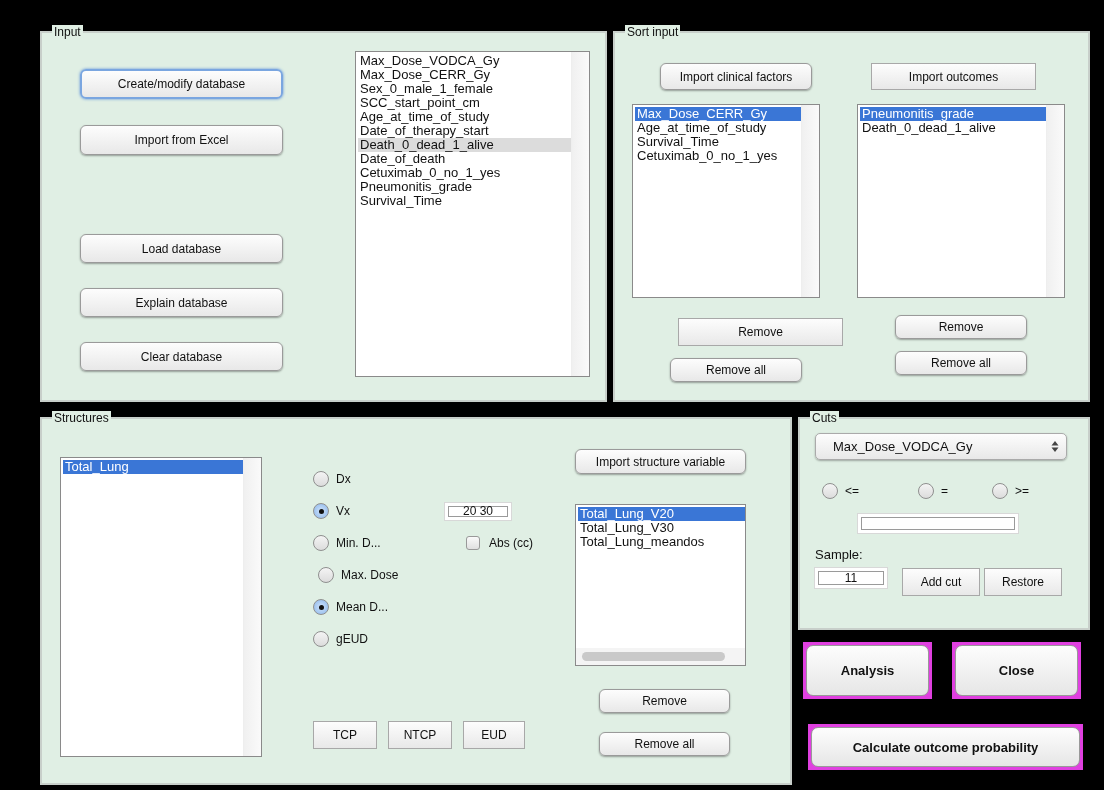 The width and height of the screenshot is (1104, 790). Describe the element at coordinates (653, 32) in the screenshot. I see `panel-title: Sort input` at that location.